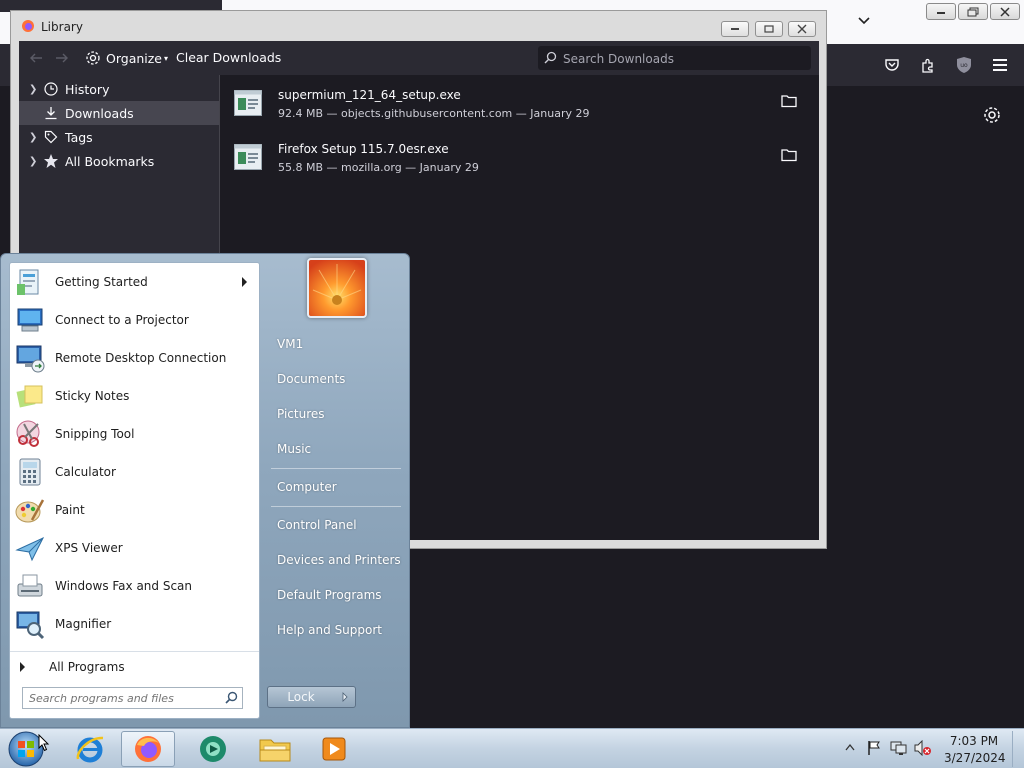 The width and height of the screenshot is (1024, 768). I want to click on taskbar-windows-explorer, so click(275, 749).